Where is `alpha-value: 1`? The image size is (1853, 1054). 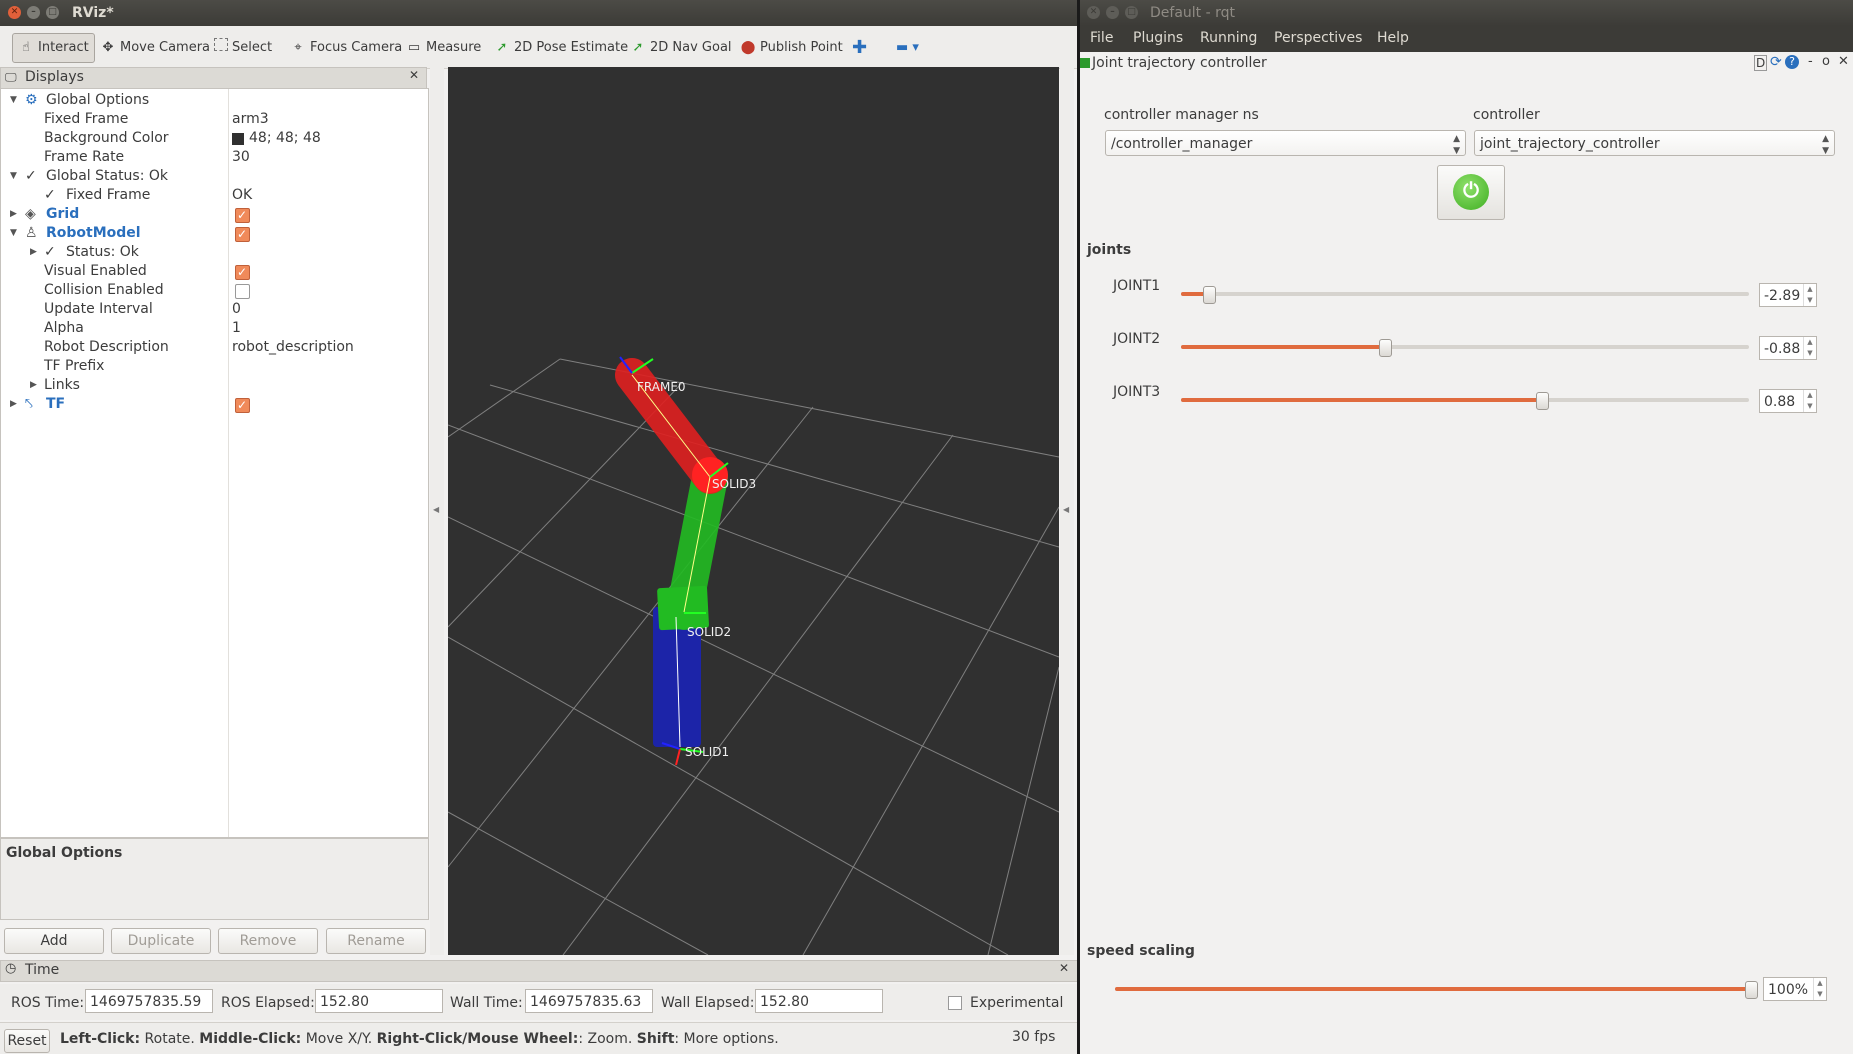
alpha-value: 1 is located at coordinates (236, 328).